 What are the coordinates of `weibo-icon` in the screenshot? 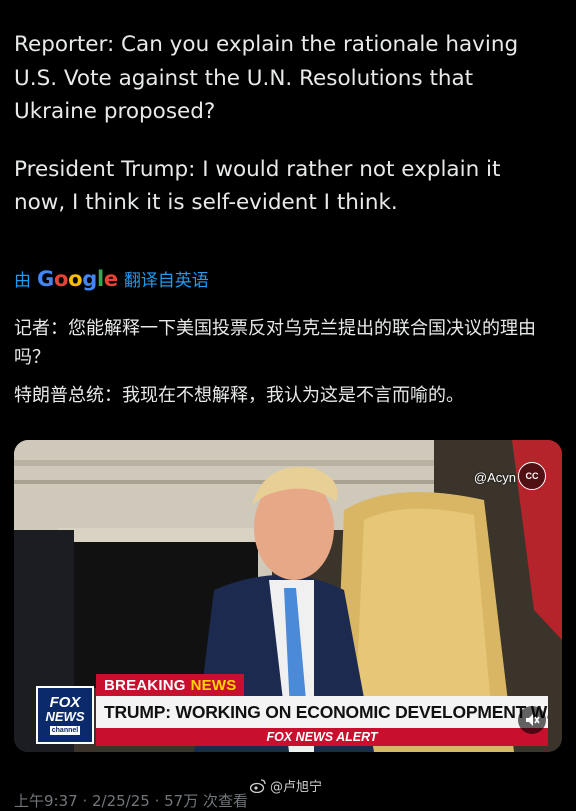 It's located at (258, 785).